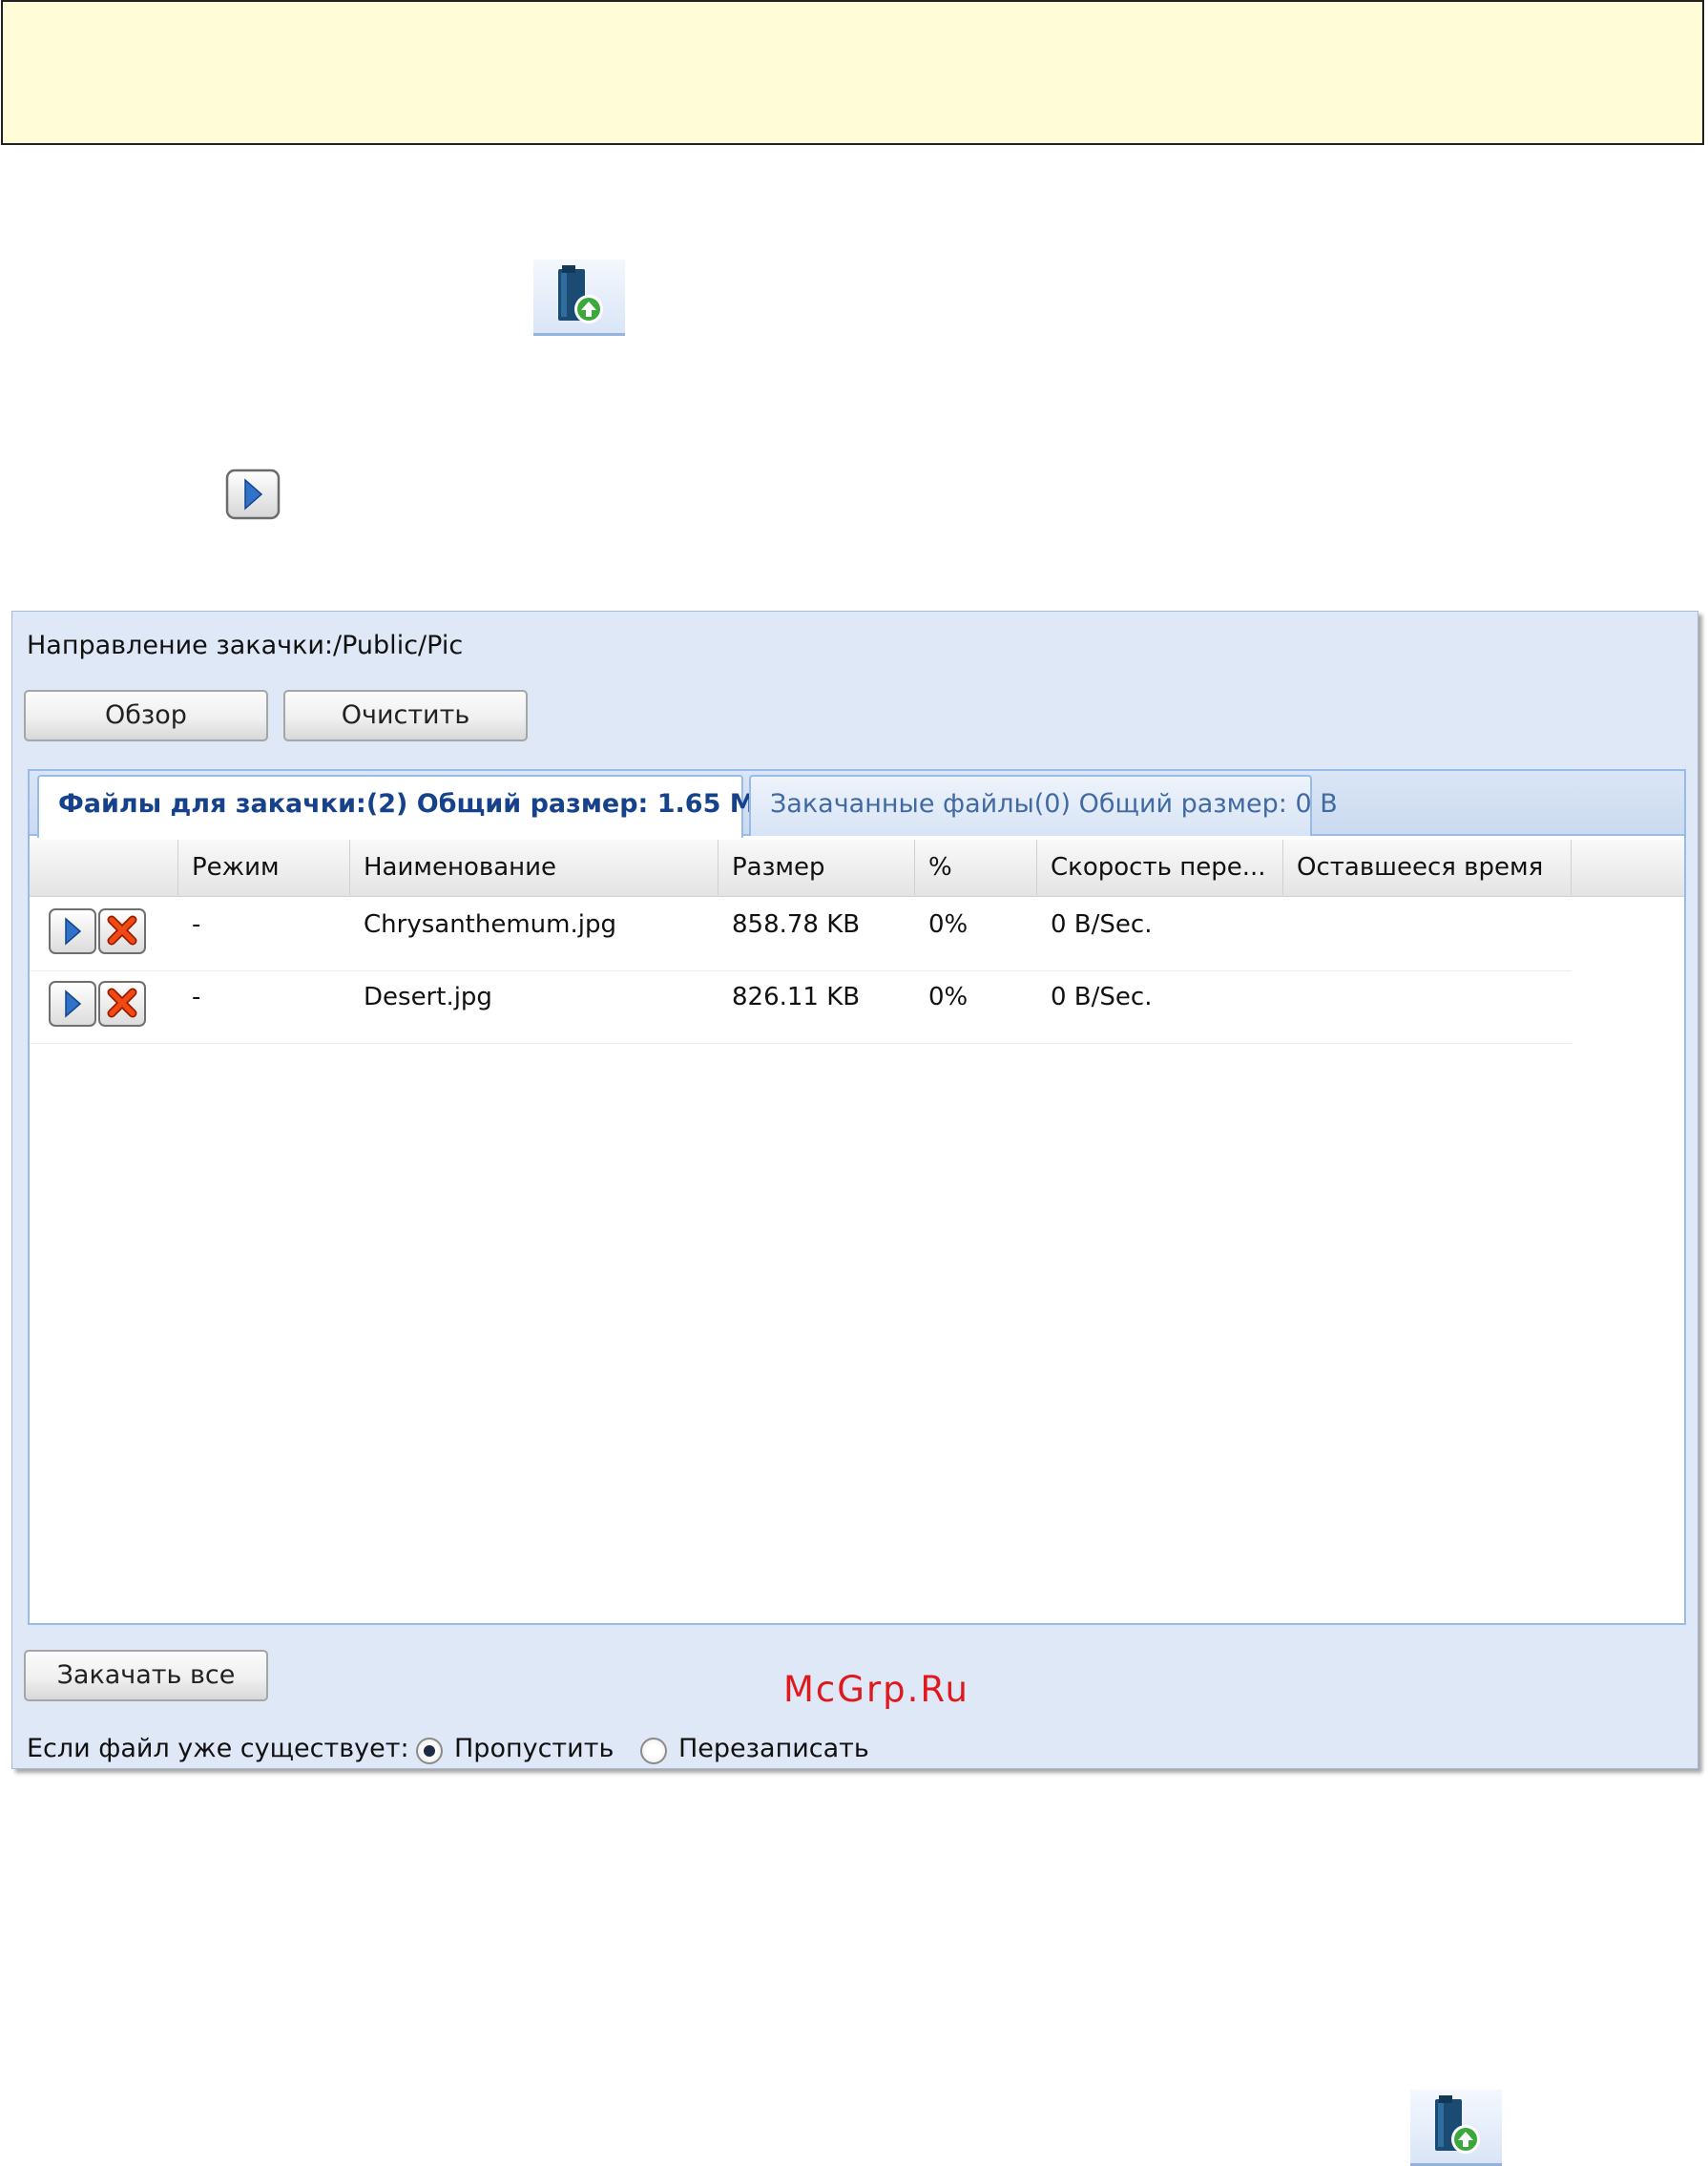 This screenshot has width=1708, height=2166. What do you see at coordinates (1043, 805) in the screenshot?
I see `tab-uploaded-files: Закачанные файлы(0) Общий размер: 0 B` at bounding box center [1043, 805].